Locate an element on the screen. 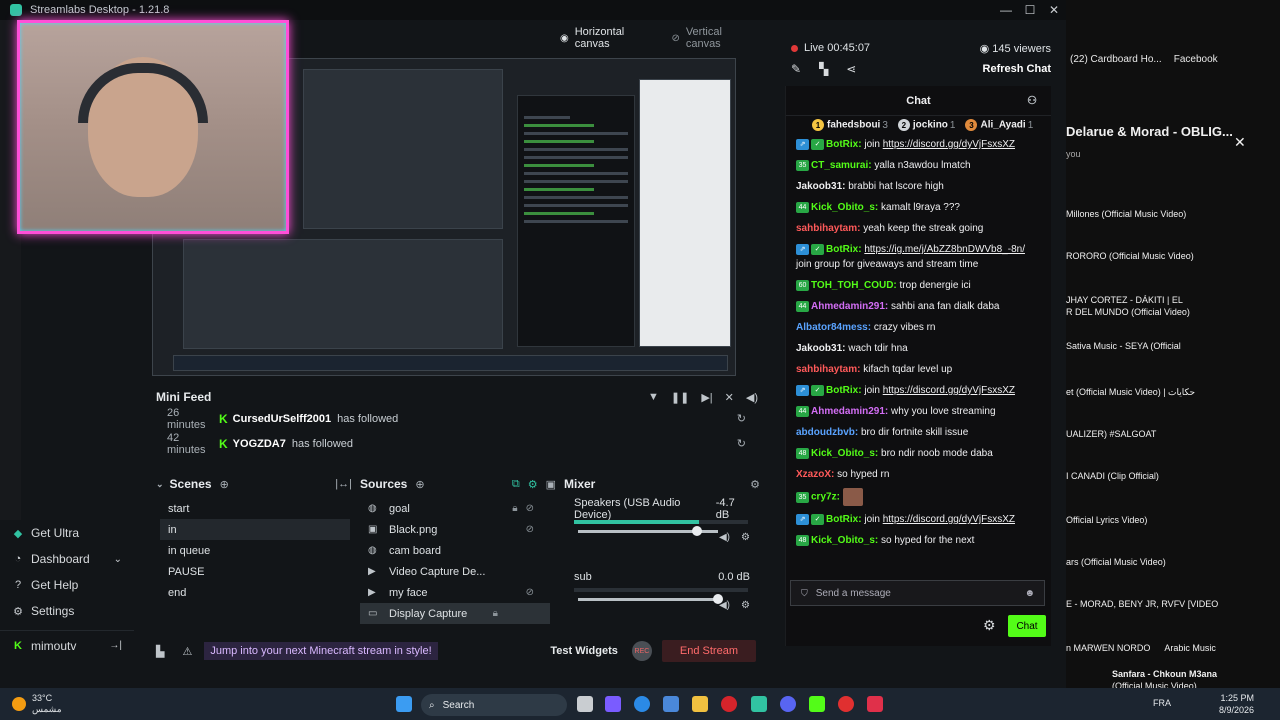  windows-start-icon is located at coordinates (404, 704).